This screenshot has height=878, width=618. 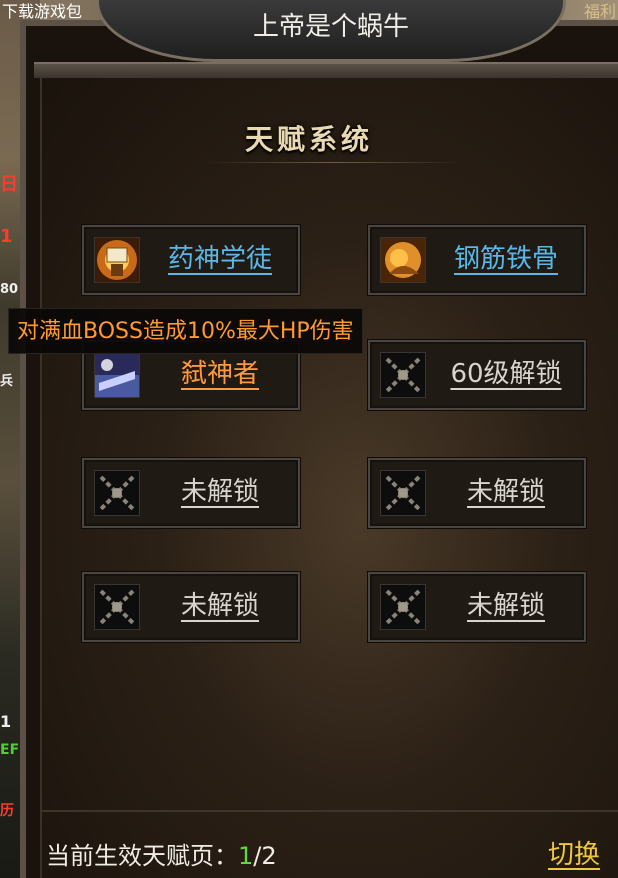 I want to click on talent-slot-2: 钢筋铁骨, so click(x=477, y=260).